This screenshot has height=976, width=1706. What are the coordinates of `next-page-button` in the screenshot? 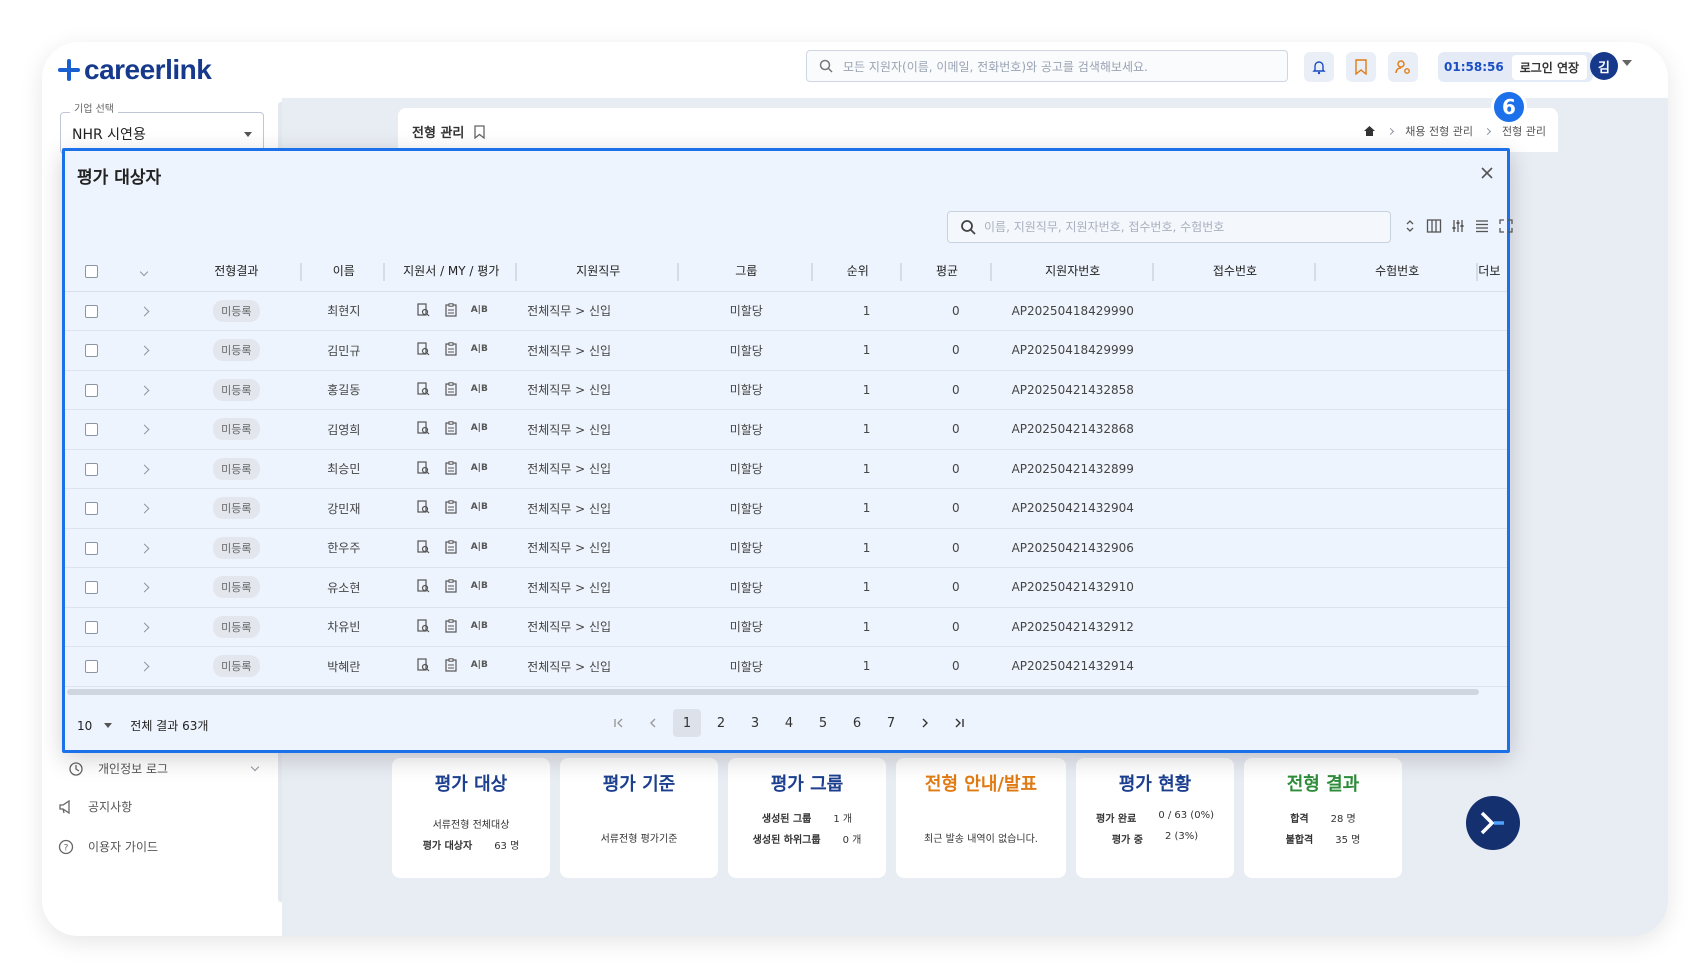 It's located at (925, 723).